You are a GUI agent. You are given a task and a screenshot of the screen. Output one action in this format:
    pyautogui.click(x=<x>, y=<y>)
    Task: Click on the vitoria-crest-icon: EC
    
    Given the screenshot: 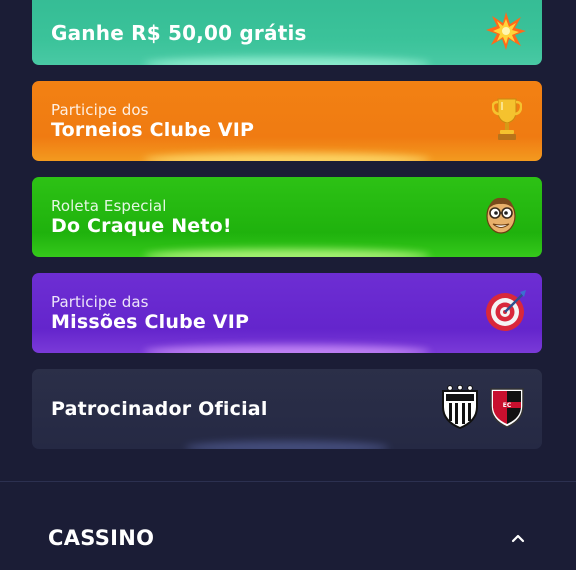 What is the action you would take?
    pyautogui.click(x=507, y=409)
    